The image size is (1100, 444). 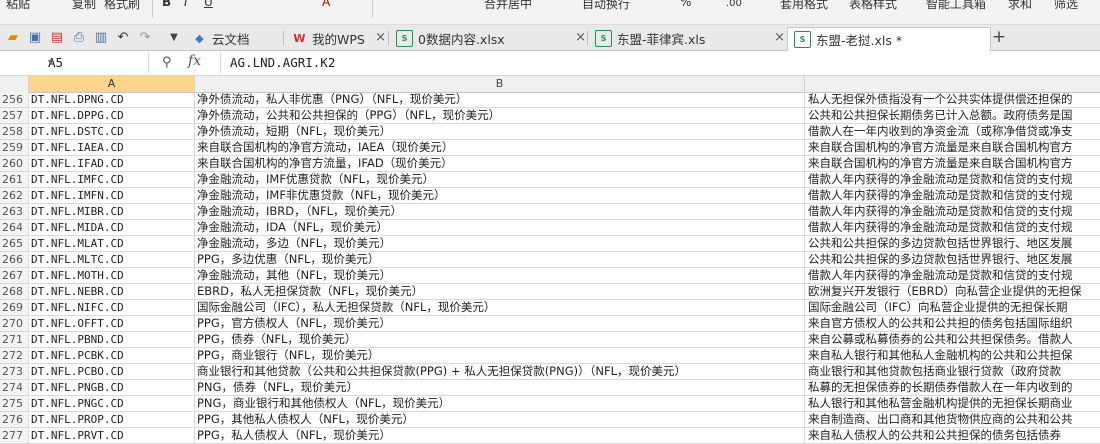 I want to click on print-icon: ⎙, so click(x=79, y=37).